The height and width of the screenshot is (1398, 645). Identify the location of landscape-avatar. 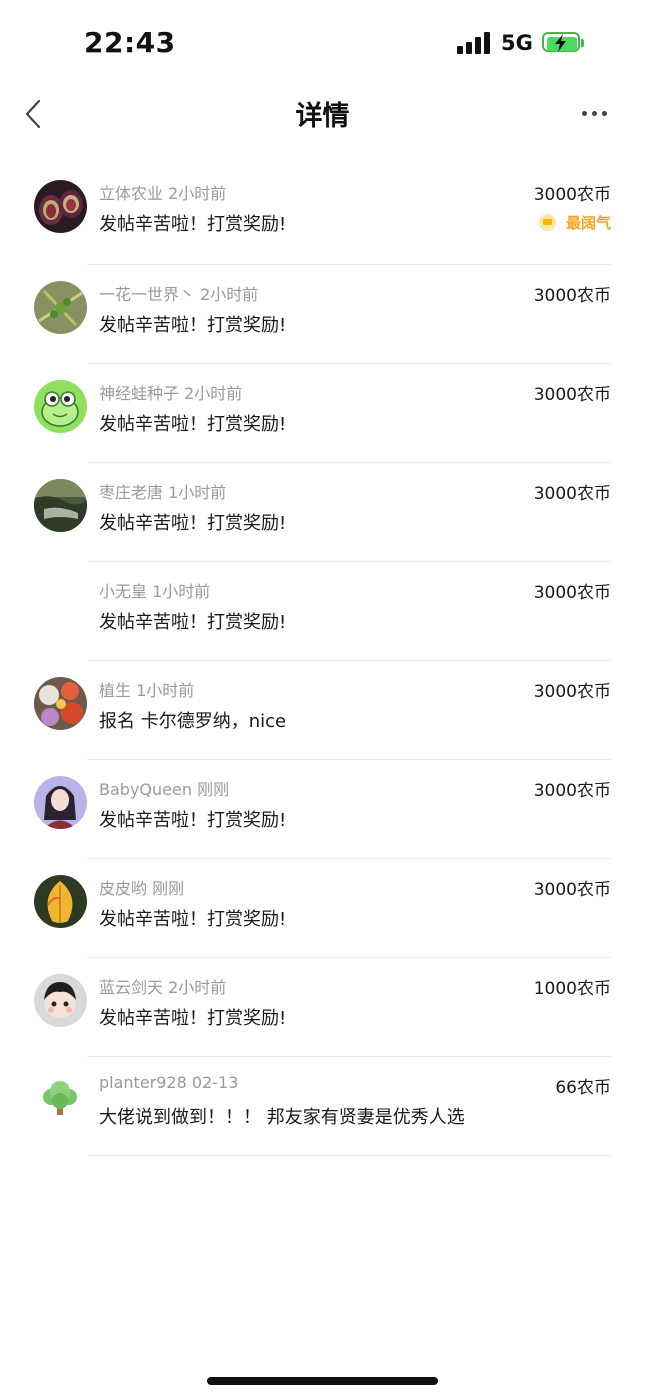
(60, 505).